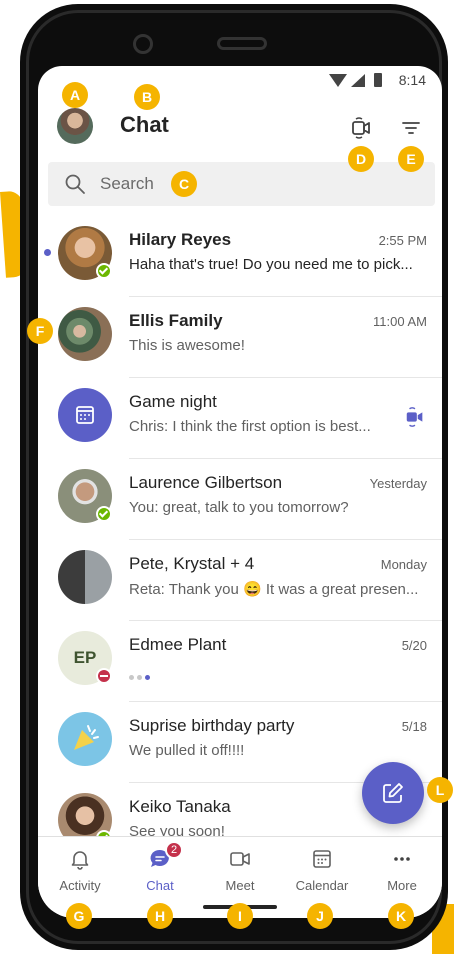  I want to click on search-bar, so click(241, 184).